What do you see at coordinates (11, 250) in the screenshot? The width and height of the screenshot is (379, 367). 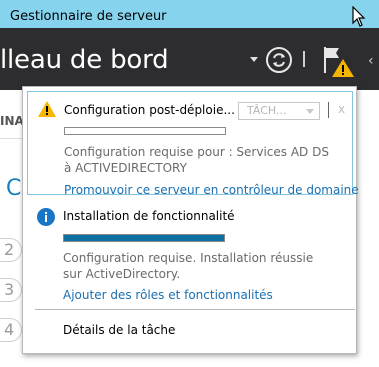 I see `background-step-2: 2` at bounding box center [11, 250].